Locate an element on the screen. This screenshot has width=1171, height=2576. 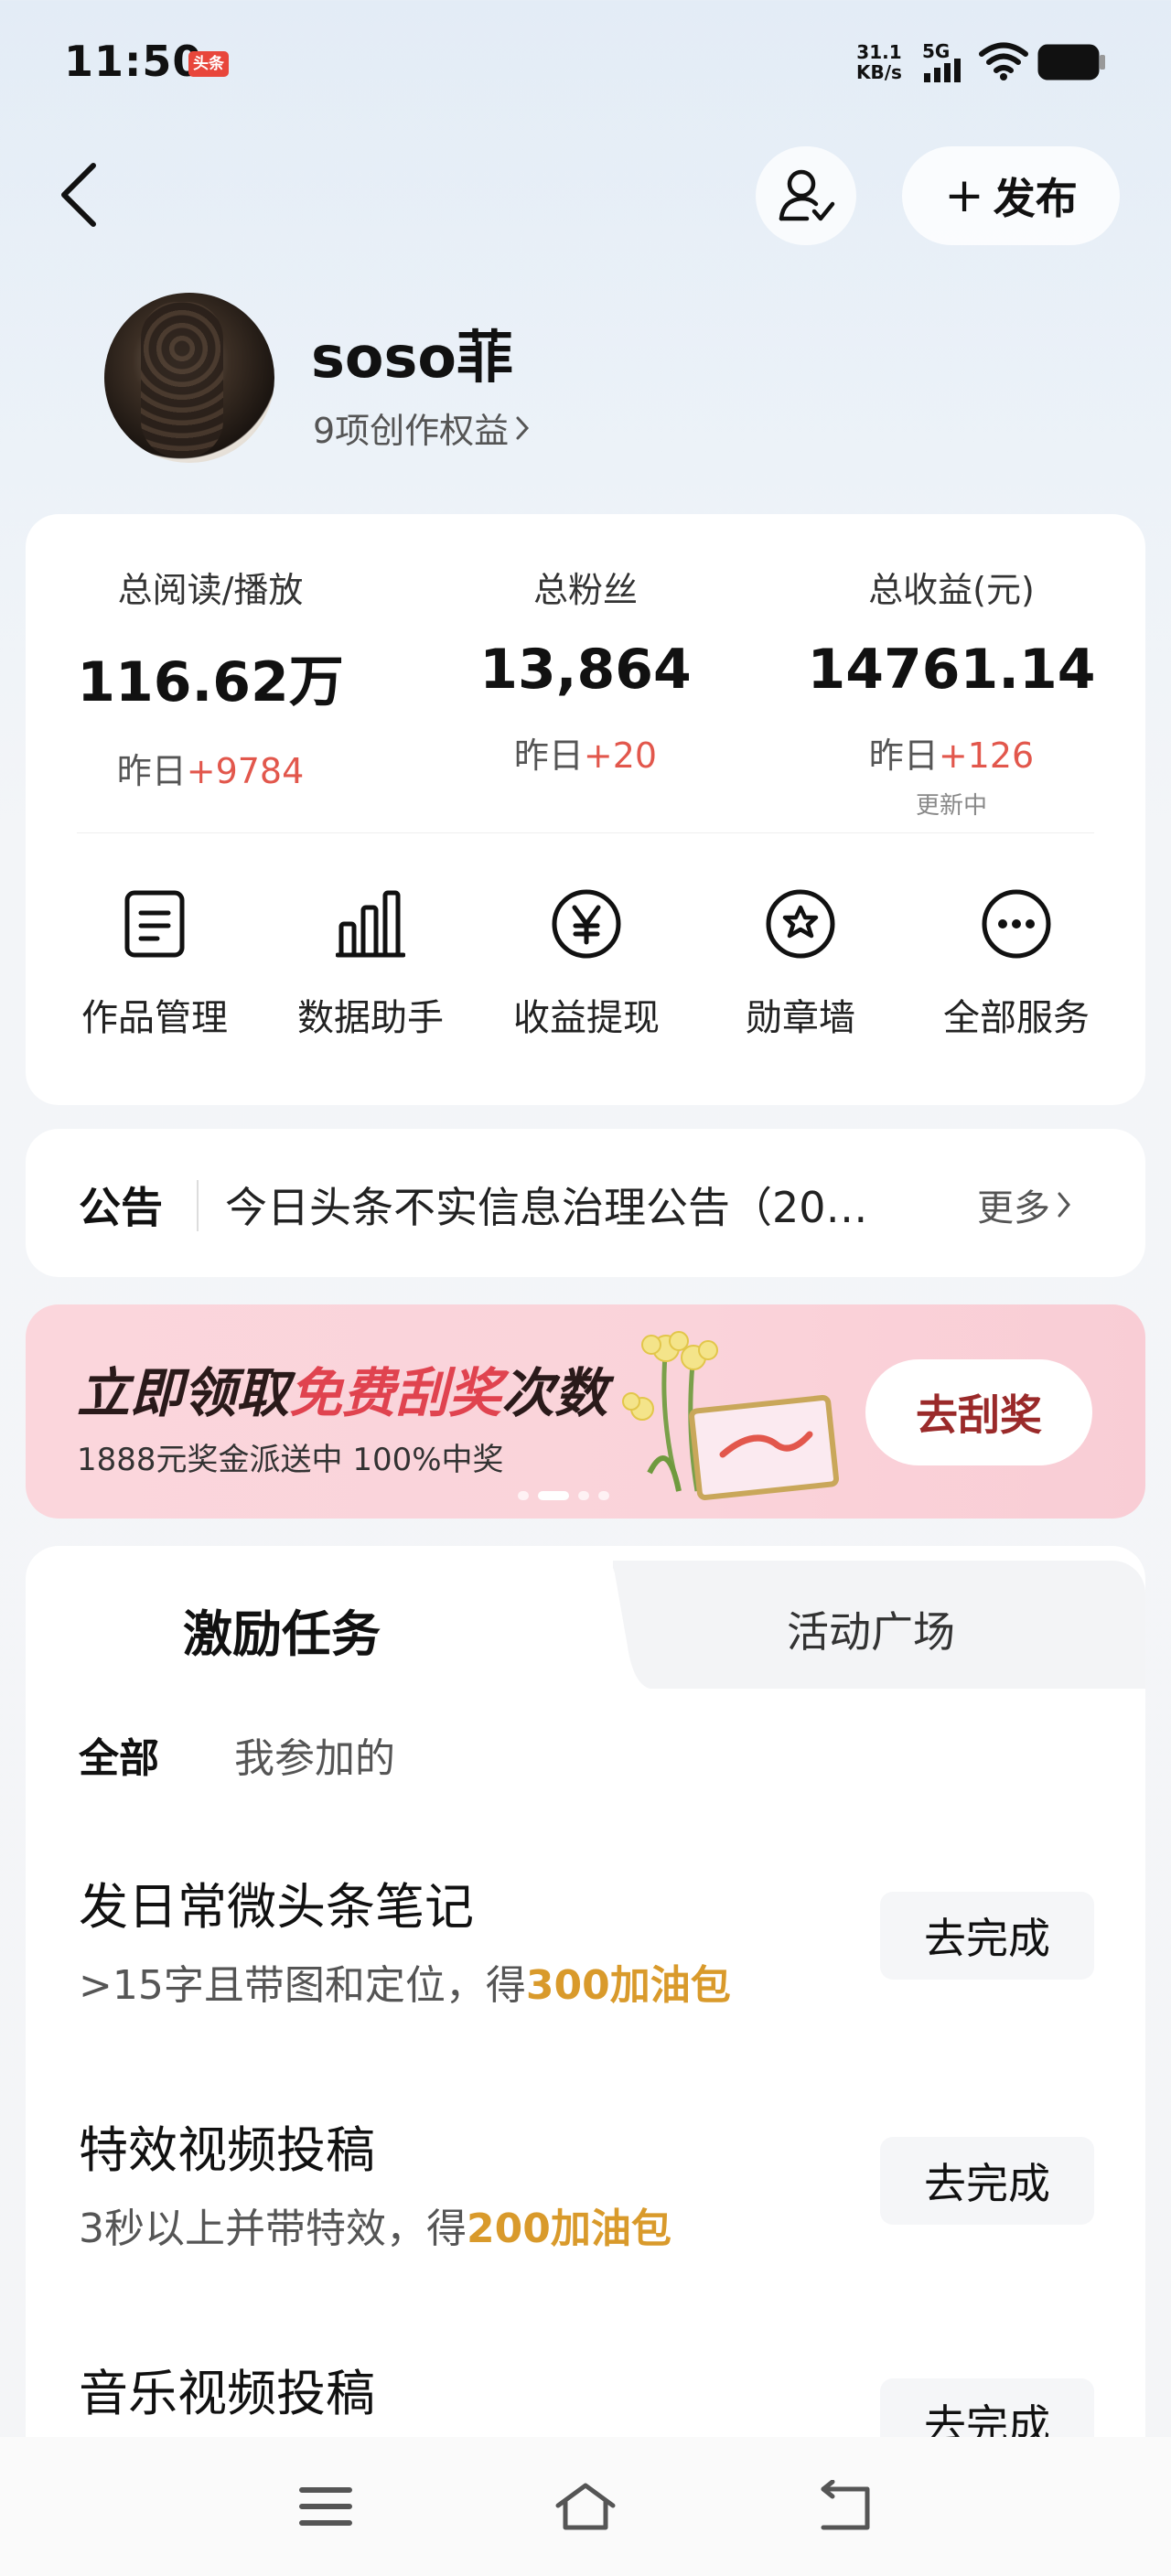
banner-subtitle: 1888元奖金派送中 100%中奖 is located at coordinates (290, 1460).